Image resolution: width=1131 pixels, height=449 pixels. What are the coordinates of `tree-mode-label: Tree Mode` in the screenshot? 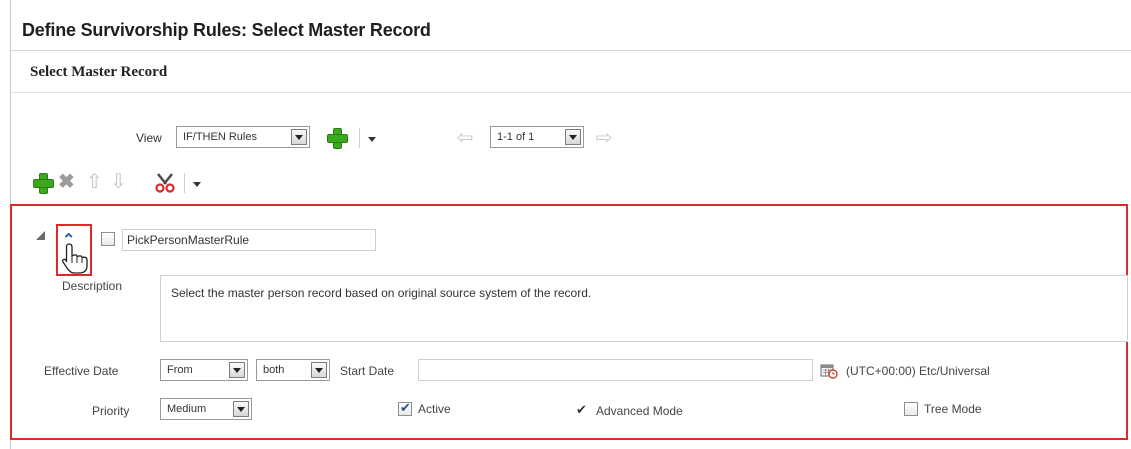 It's located at (953, 409).